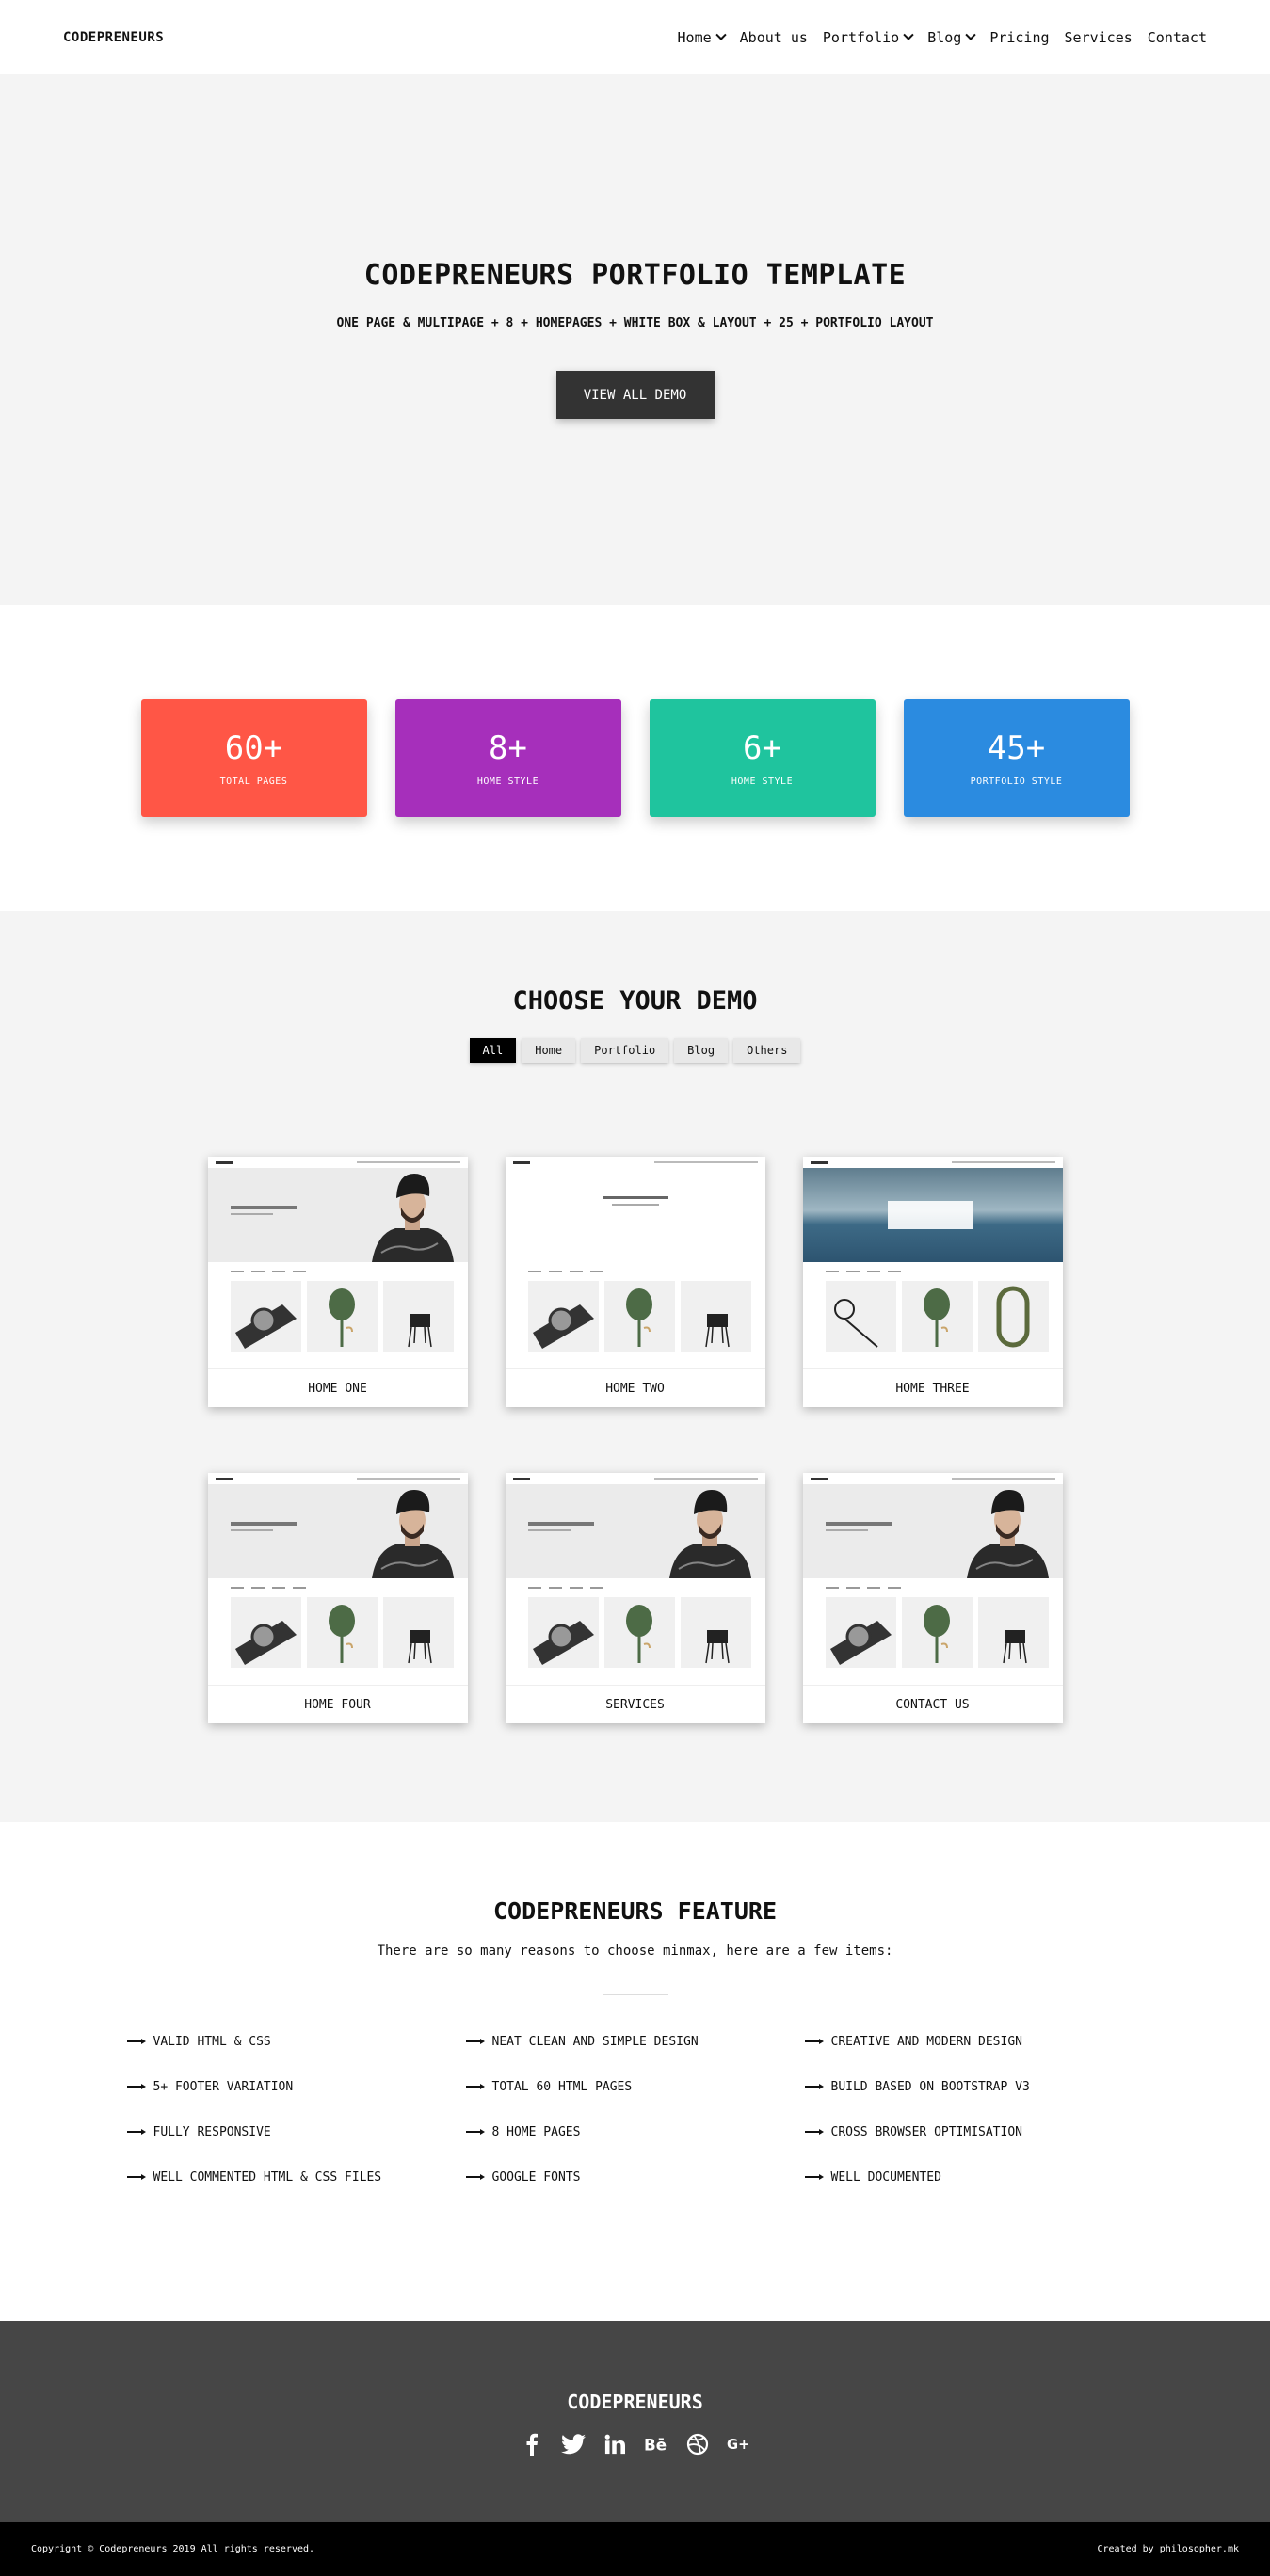 This screenshot has height=2576, width=1270. What do you see at coordinates (635, 1001) in the screenshot?
I see `demos-title: CHOOSE YOUR DEMO` at bounding box center [635, 1001].